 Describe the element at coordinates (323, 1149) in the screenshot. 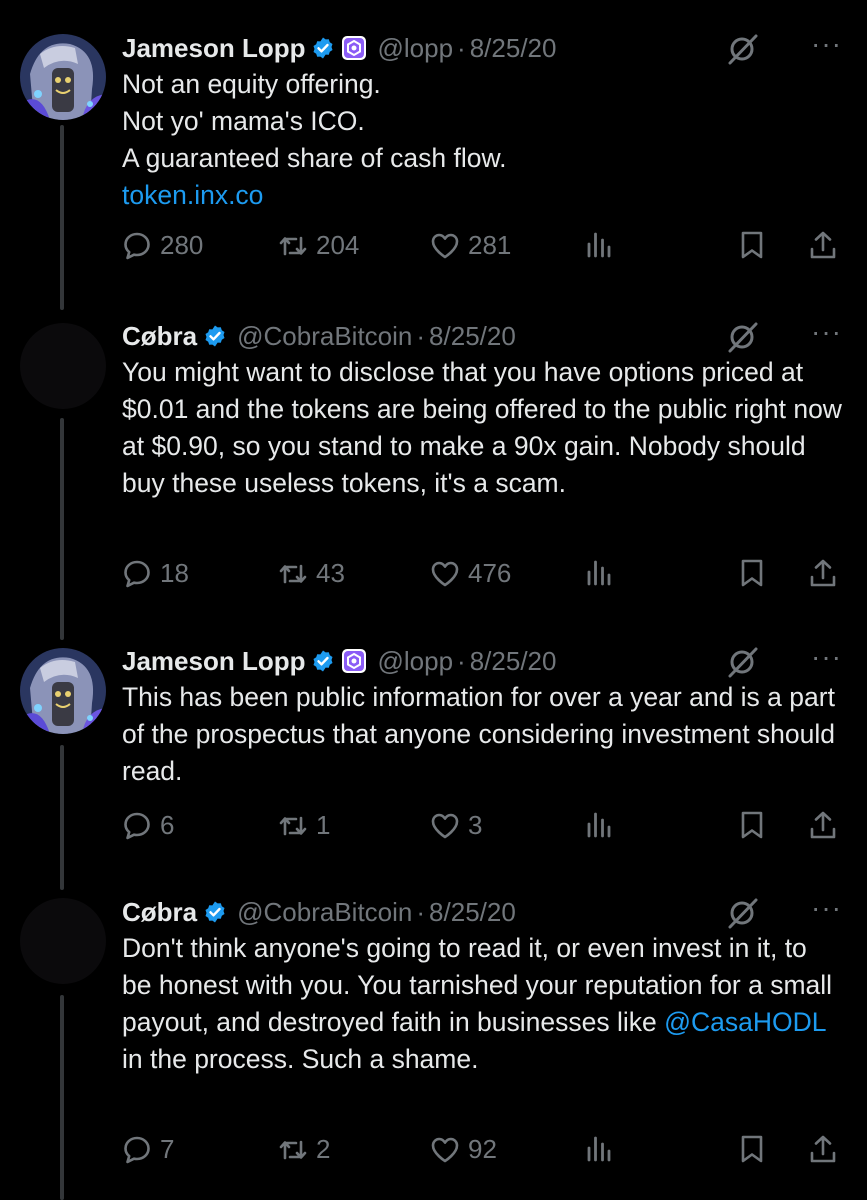

I see `retweet-count: 2` at that location.